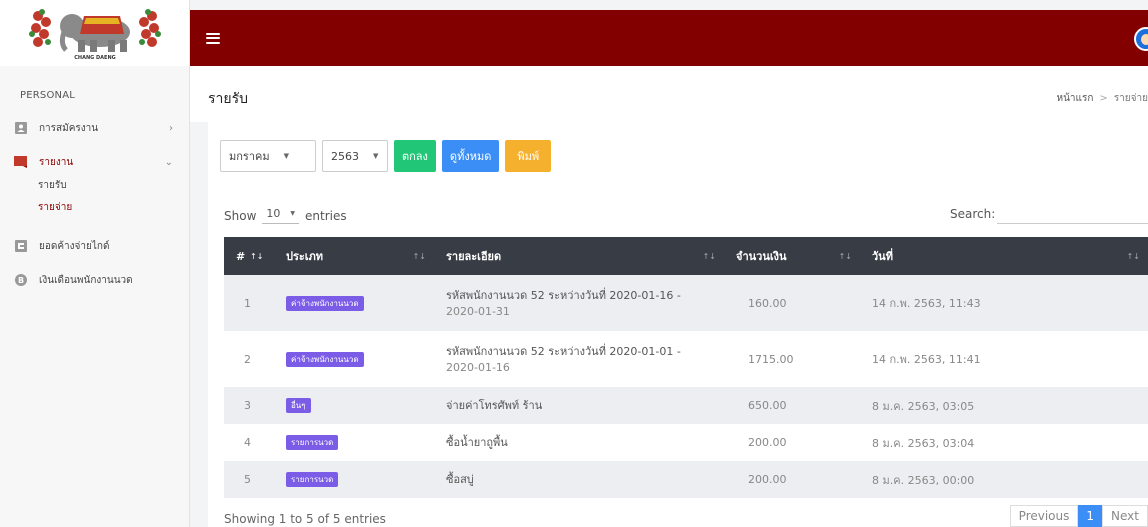 The height and width of the screenshot is (527, 1148). I want to click on column-header-label: ประเภท, so click(305, 256).